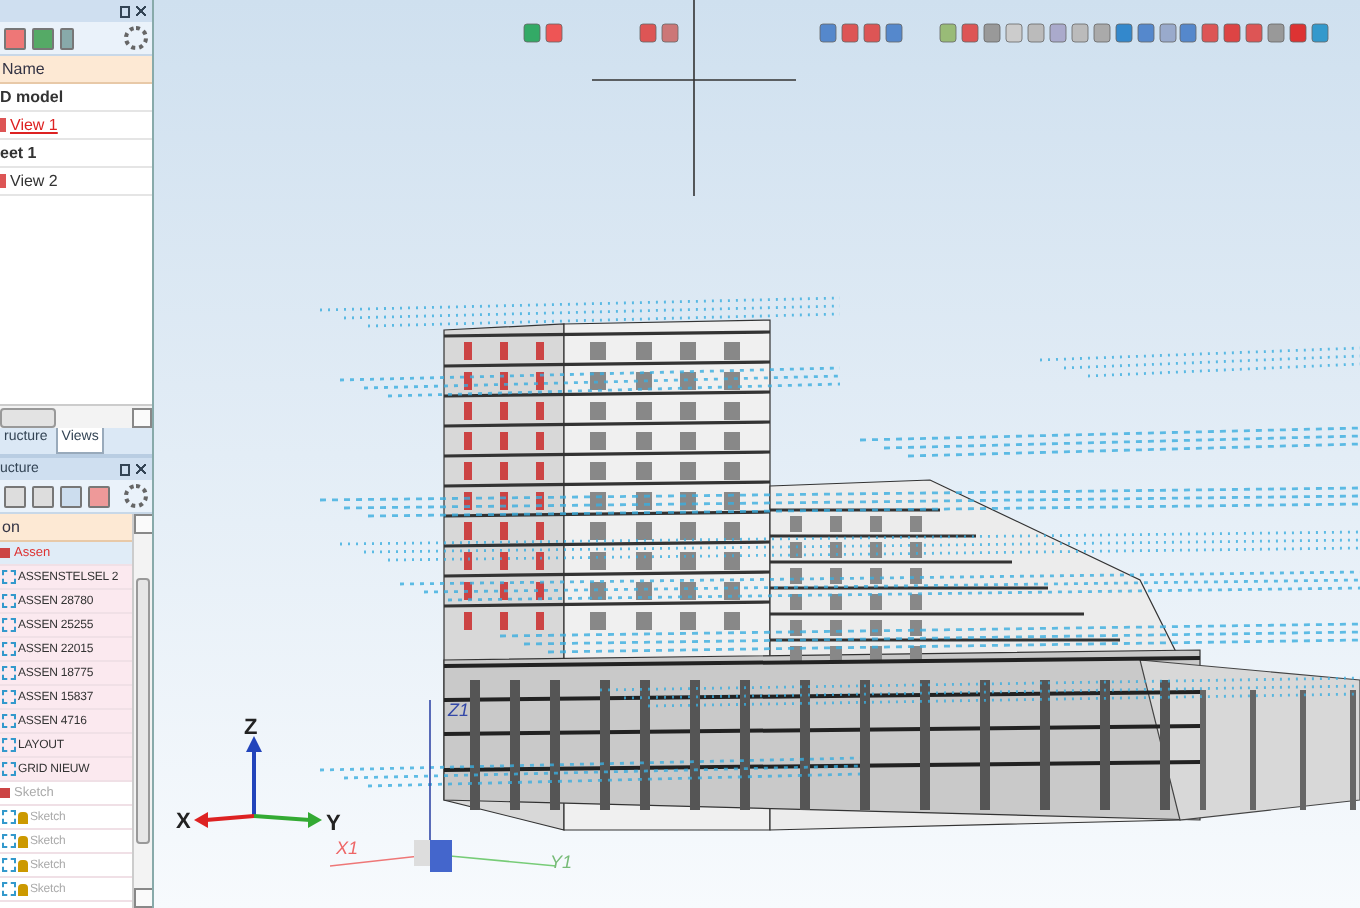  I want to click on x-axis-arrow, so click(224, 820).